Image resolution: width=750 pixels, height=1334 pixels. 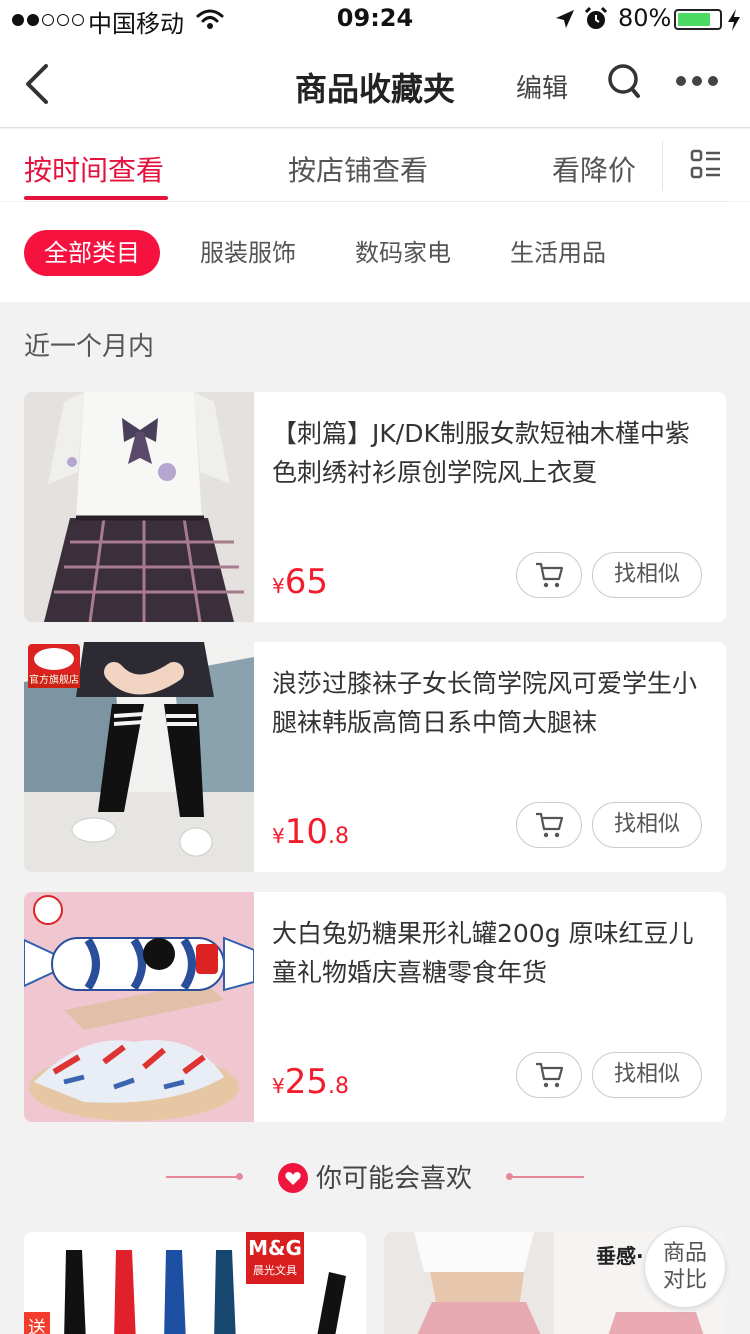 I want to click on chip-all-categories: 全部类目, so click(x=92, y=253).